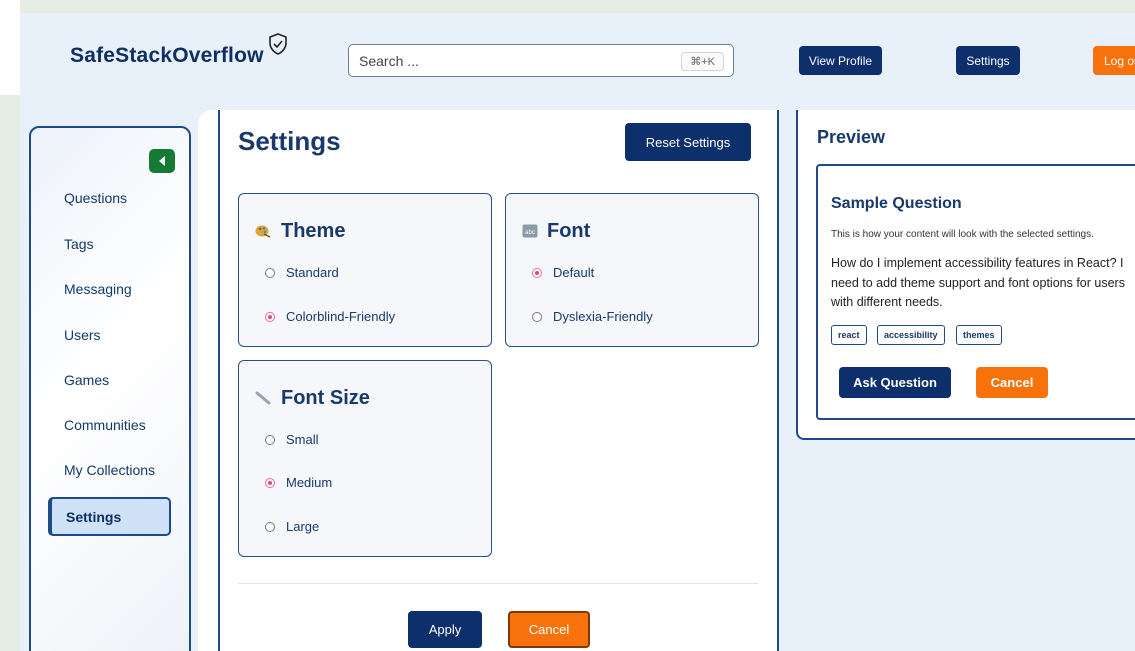 The image size is (1135, 651). What do you see at coordinates (896, 203) in the screenshot?
I see `sample-question-title: Sample Question` at bounding box center [896, 203].